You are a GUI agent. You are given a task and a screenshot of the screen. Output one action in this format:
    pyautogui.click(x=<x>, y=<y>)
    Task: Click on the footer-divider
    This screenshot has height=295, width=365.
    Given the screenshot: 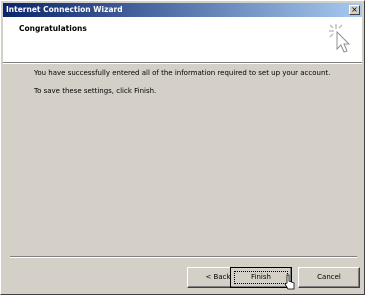 What is the action you would take?
    pyautogui.click(x=183, y=257)
    